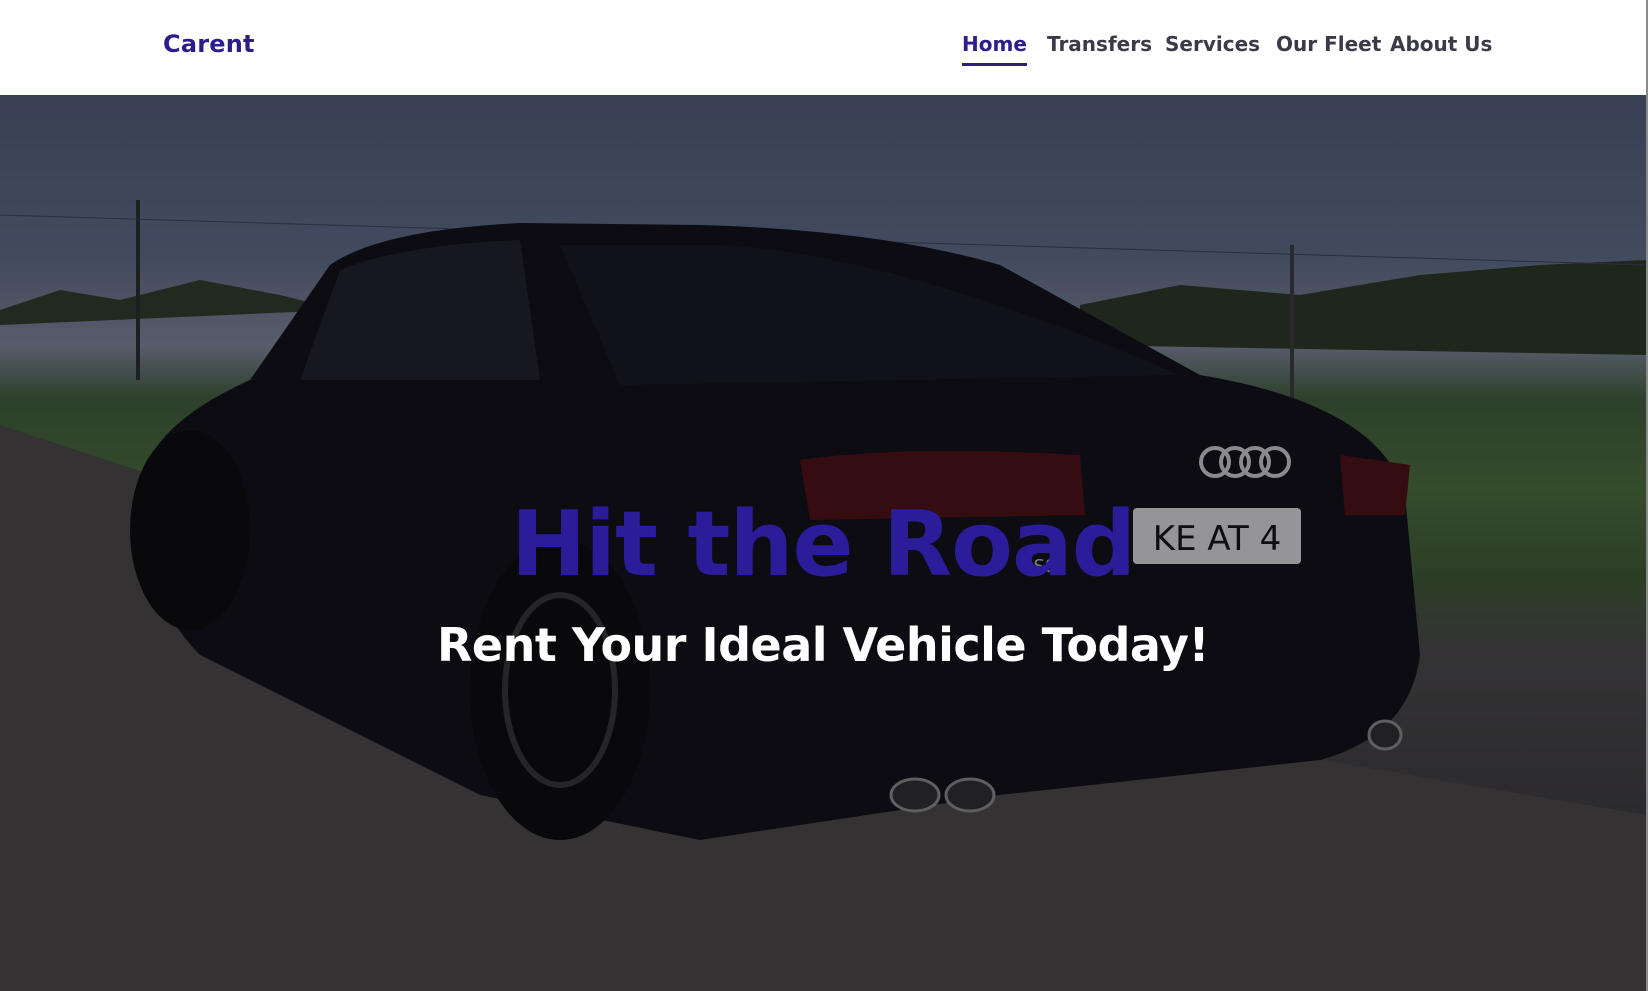  I want to click on hero-subtitle: Rent Your Ideal Vehicle Today!, so click(823, 645).